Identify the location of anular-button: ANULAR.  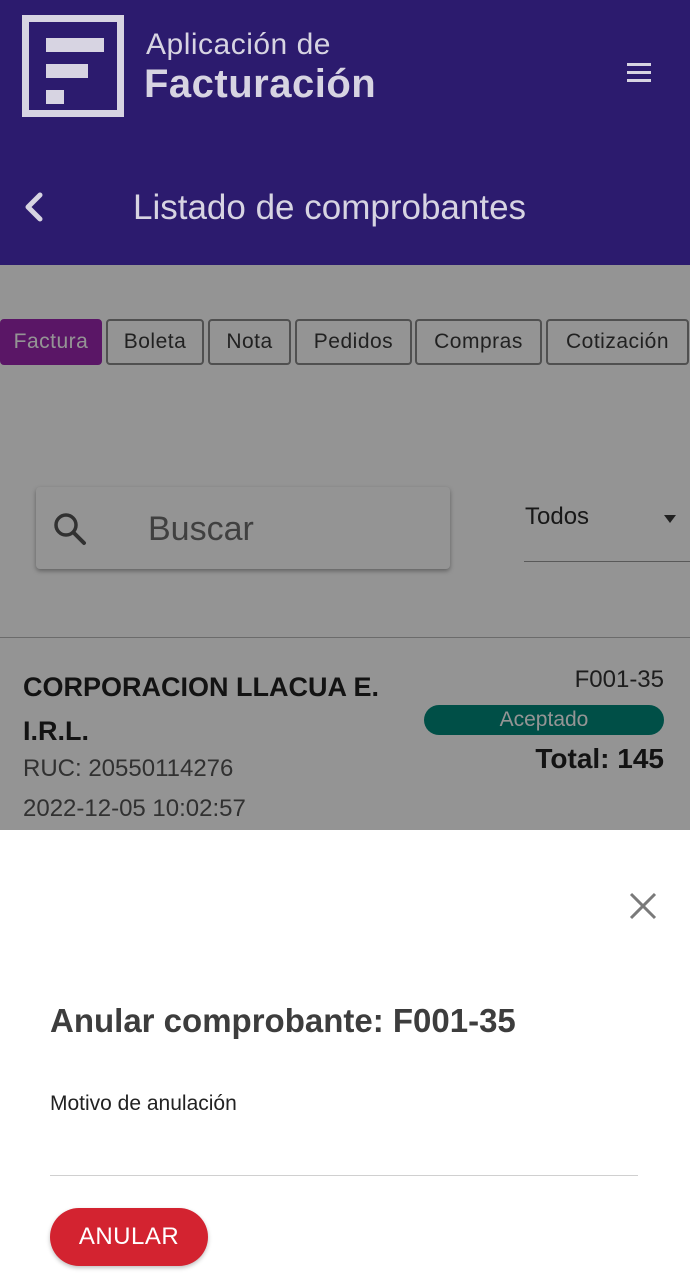
(129, 1237).